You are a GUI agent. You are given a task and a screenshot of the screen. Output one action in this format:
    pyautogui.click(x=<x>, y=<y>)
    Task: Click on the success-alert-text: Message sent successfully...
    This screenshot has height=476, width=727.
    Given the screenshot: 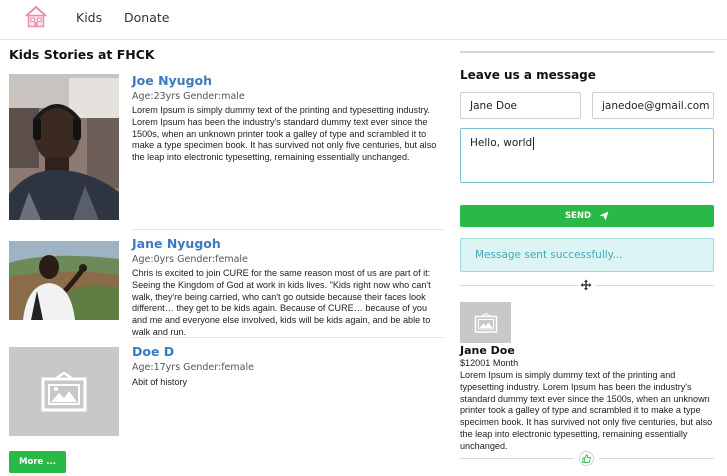 What is the action you would take?
    pyautogui.click(x=549, y=255)
    